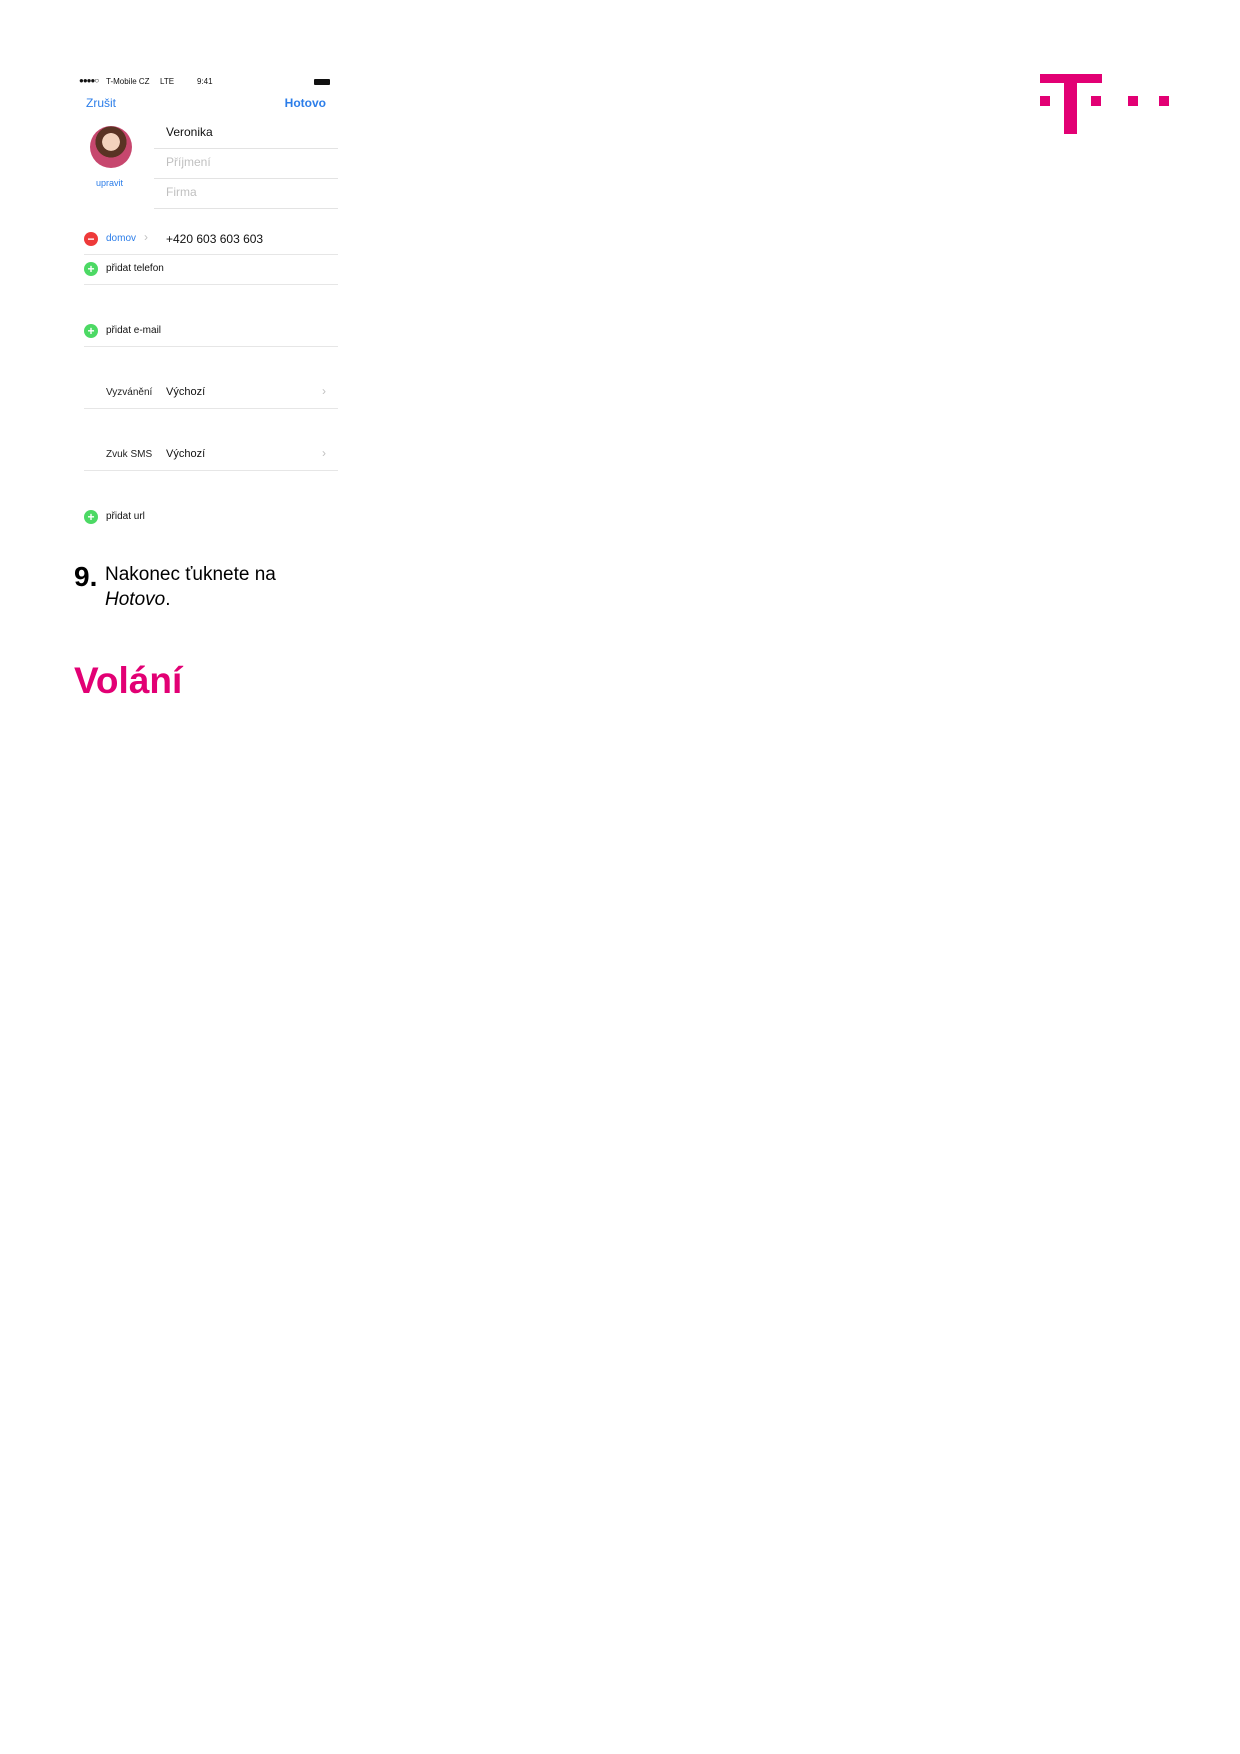 The height and width of the screenshot is (1754, 1240). Describe the element at coordinates (125, 516) in the screenshot. I see `add-url-label: přidat url` at that location.